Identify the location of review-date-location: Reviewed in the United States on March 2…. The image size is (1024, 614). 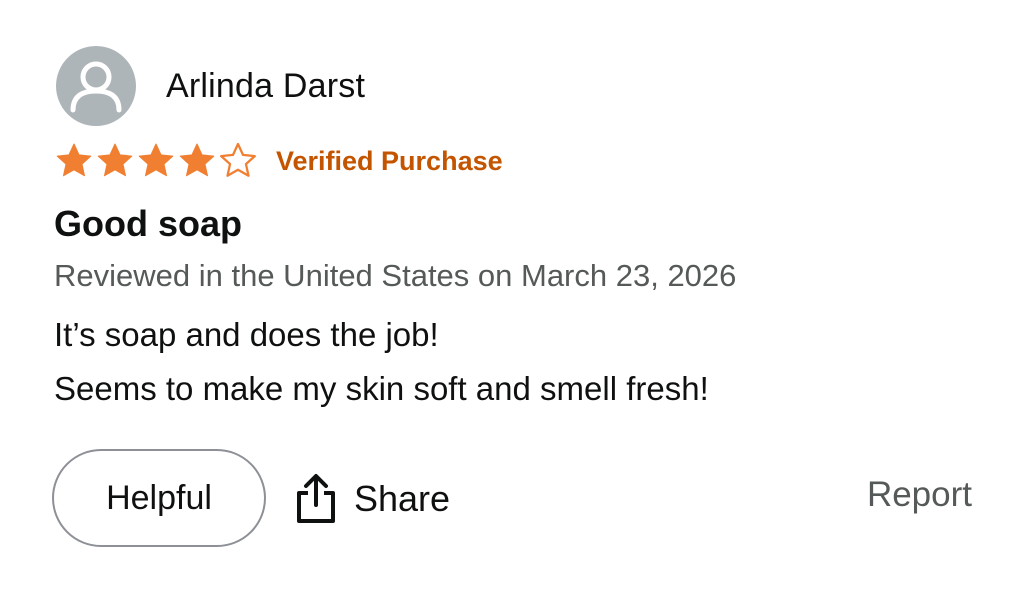
(395, 275).